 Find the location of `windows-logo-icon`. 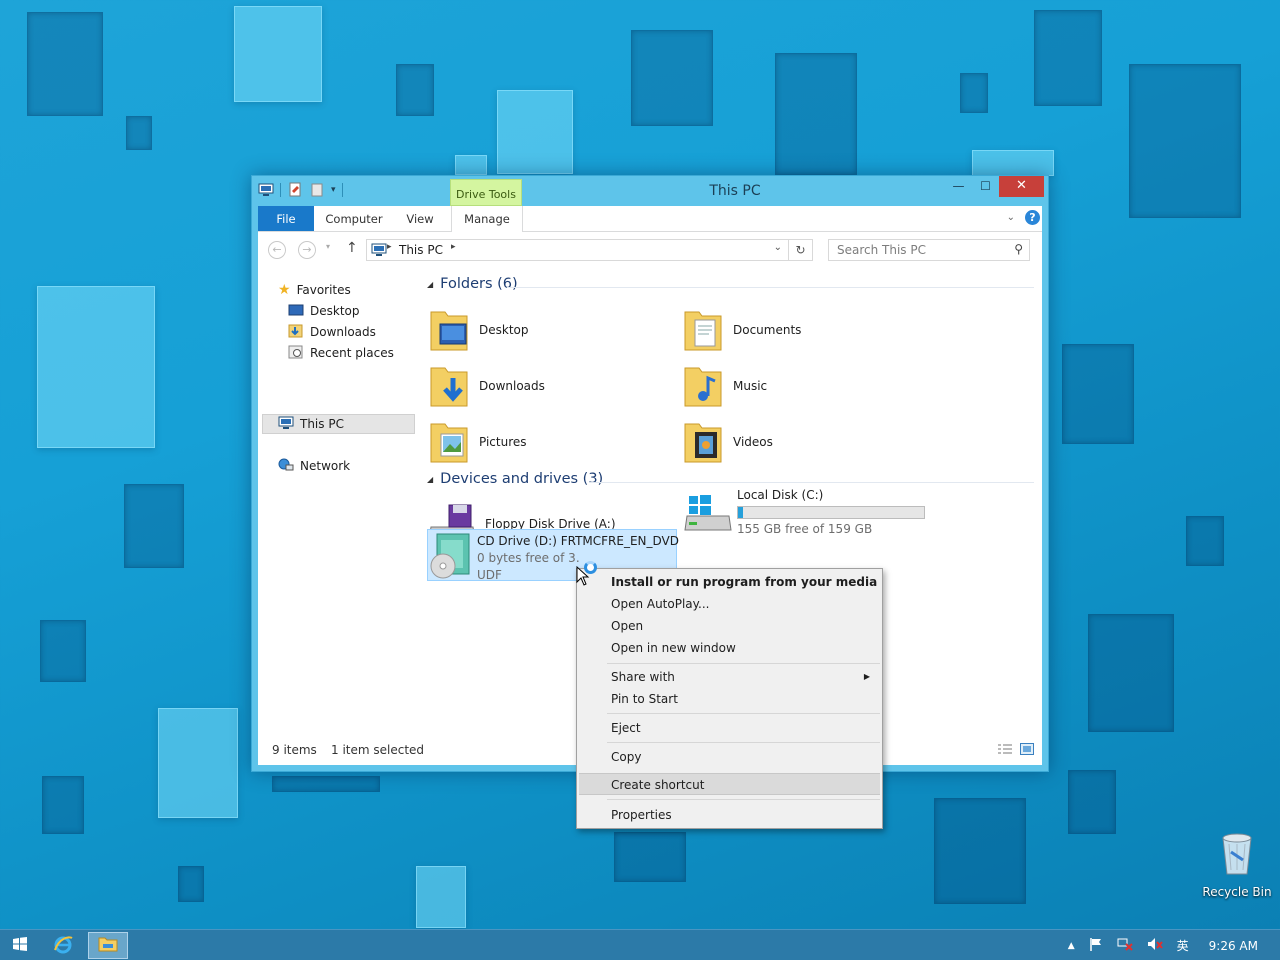

windows-logo-icon is located at coordinates (20, 945).